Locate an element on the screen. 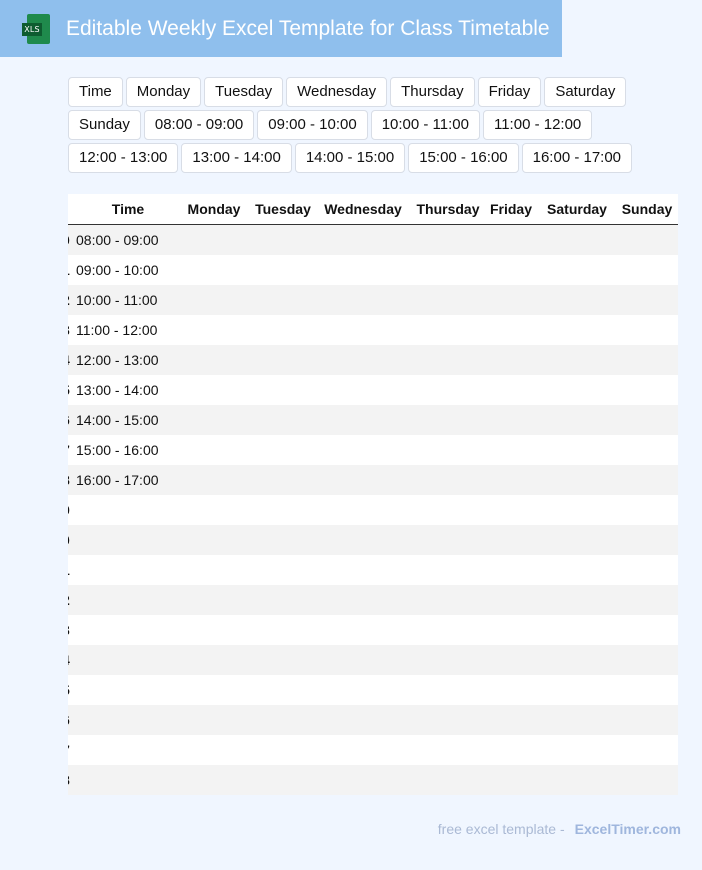  table-row: 9 is located at coordinates (373, 510).